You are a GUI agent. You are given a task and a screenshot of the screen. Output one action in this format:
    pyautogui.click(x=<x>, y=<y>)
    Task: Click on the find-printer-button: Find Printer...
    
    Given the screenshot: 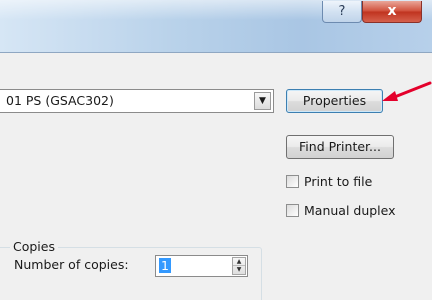 What is the action you would take?
    pyautogui.click(x=340, y=147)
    